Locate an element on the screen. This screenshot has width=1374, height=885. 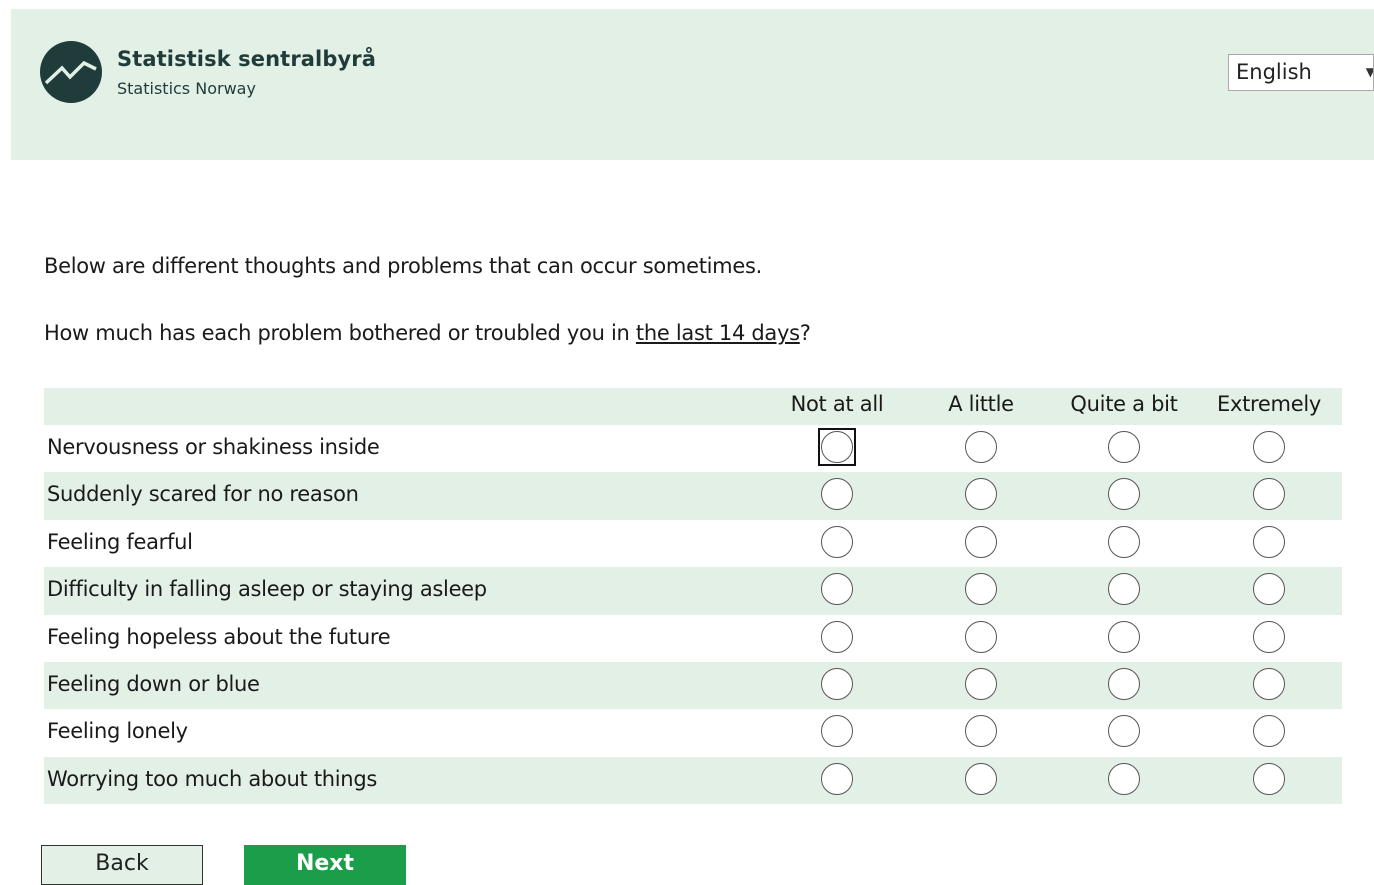
question-row-label: Worrying too much about things is located at coordinates (212, 778).